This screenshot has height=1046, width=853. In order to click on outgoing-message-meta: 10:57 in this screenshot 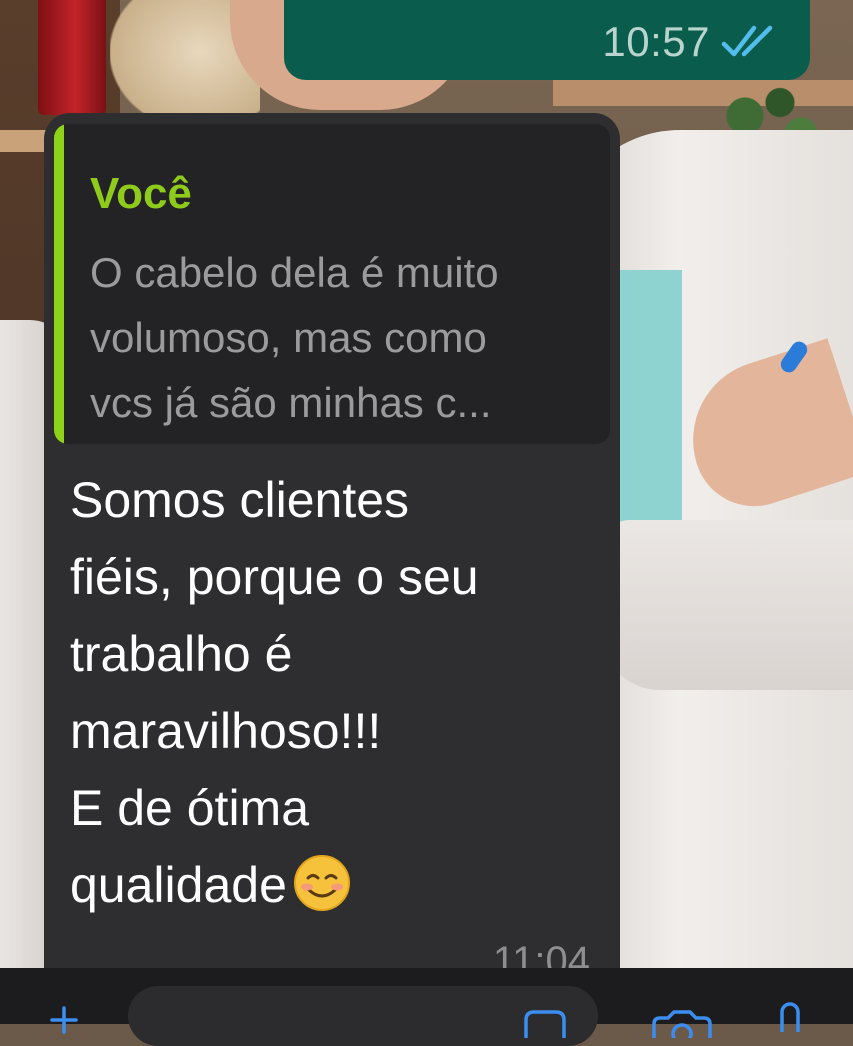, I will do `click(691, 42)`.